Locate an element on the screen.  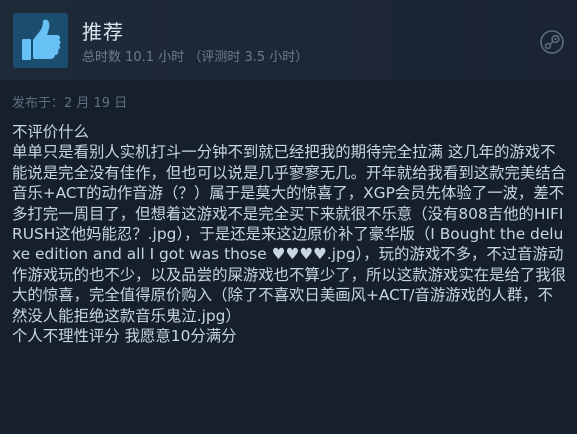
playtime-hours: 总时数 10.1 小时 （评测时 3.5 小时） is located at coordinates (195, 57).